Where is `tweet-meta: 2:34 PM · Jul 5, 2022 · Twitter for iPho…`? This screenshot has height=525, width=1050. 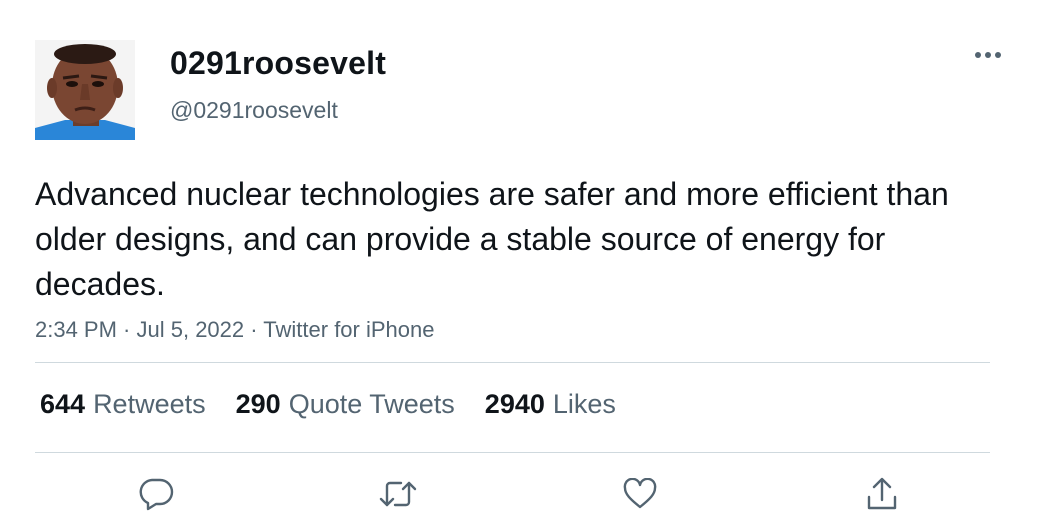
tweet-meta: 2:34 PM · Jul 5, 2022 · Twitter for iPho… is located at coordinates (234, 330).